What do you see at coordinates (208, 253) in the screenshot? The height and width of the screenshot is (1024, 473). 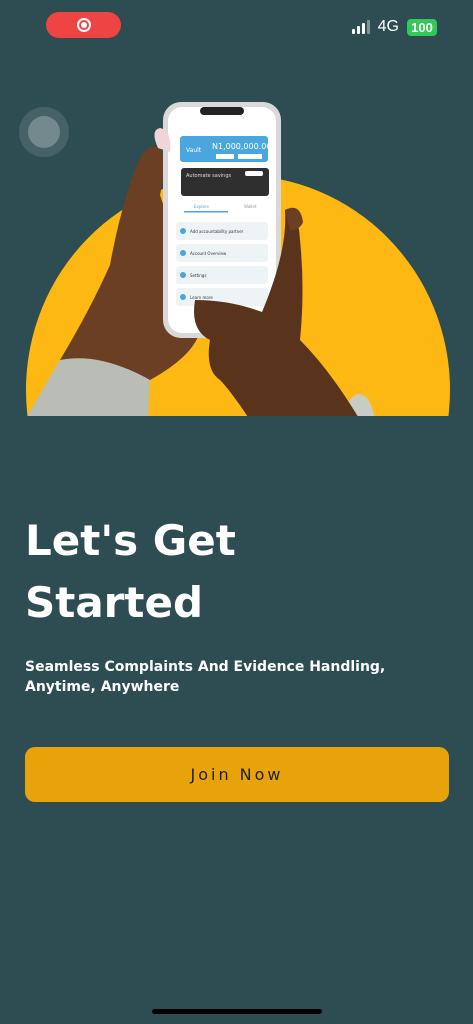 I see `svg-text: Account Overview` at bounding box center [208, 253].